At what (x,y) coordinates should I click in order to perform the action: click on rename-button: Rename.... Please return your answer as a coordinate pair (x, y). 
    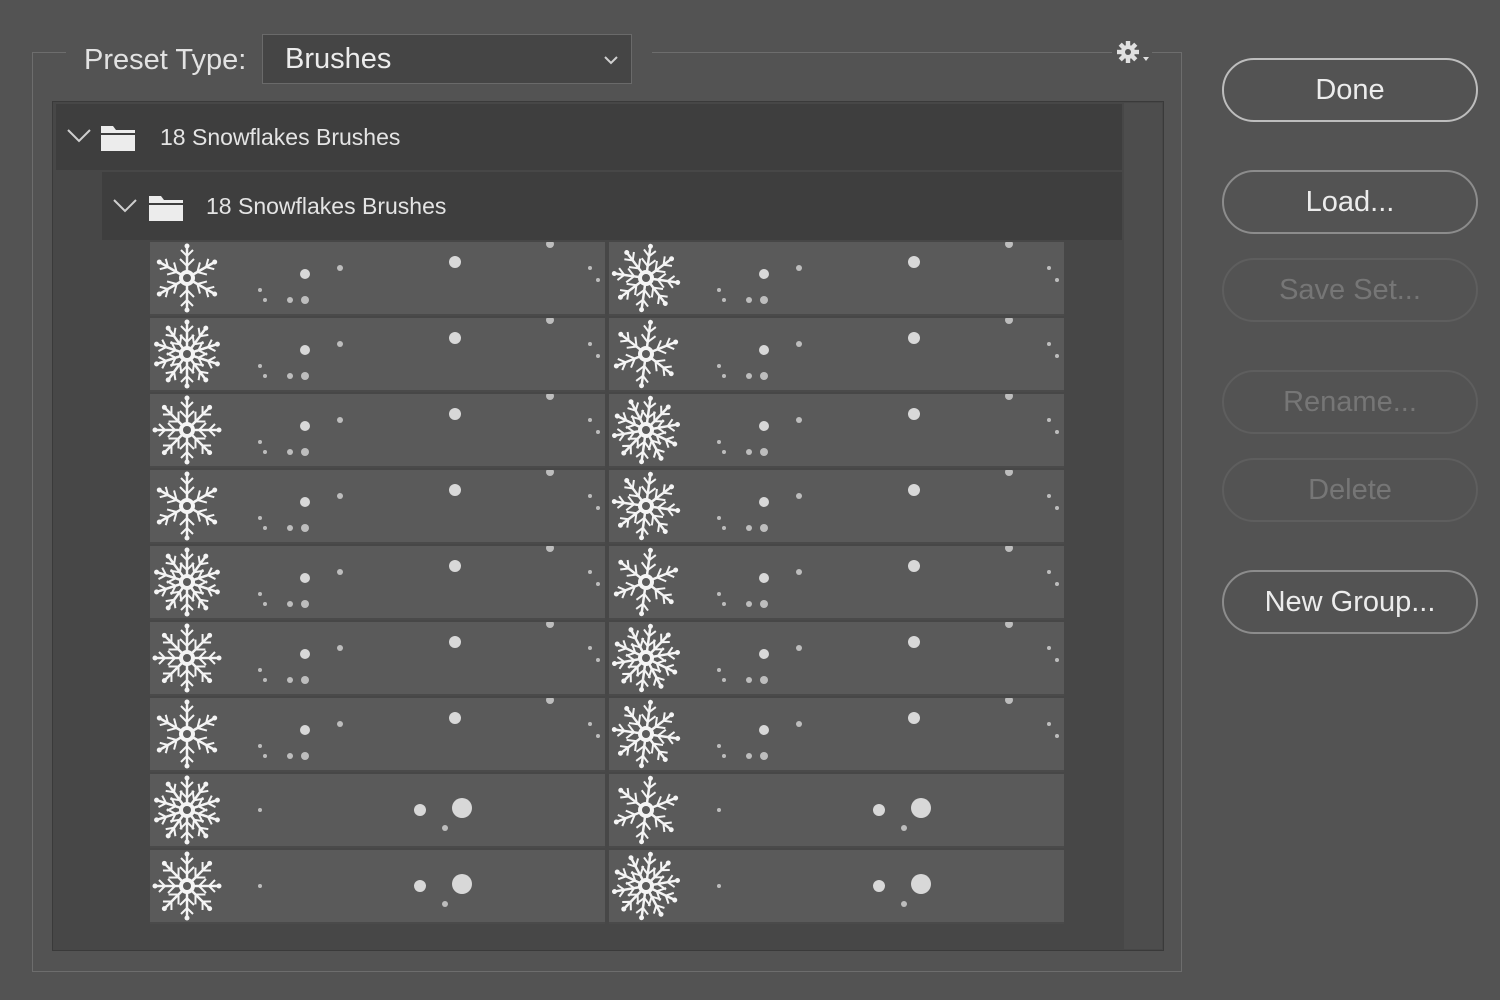
    Looking at the image, I should click on (1350, 402).